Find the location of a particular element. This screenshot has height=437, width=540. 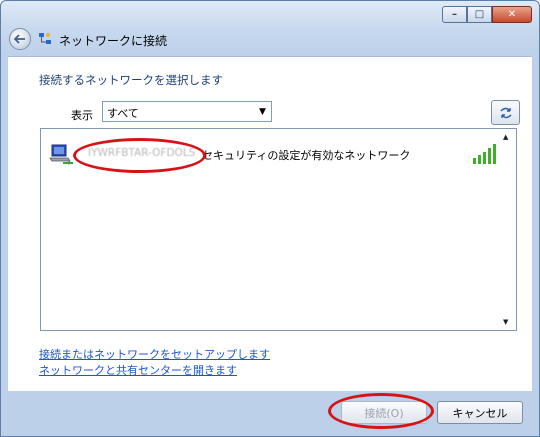

maximize-button: □ is located at coordinates (479, 14).